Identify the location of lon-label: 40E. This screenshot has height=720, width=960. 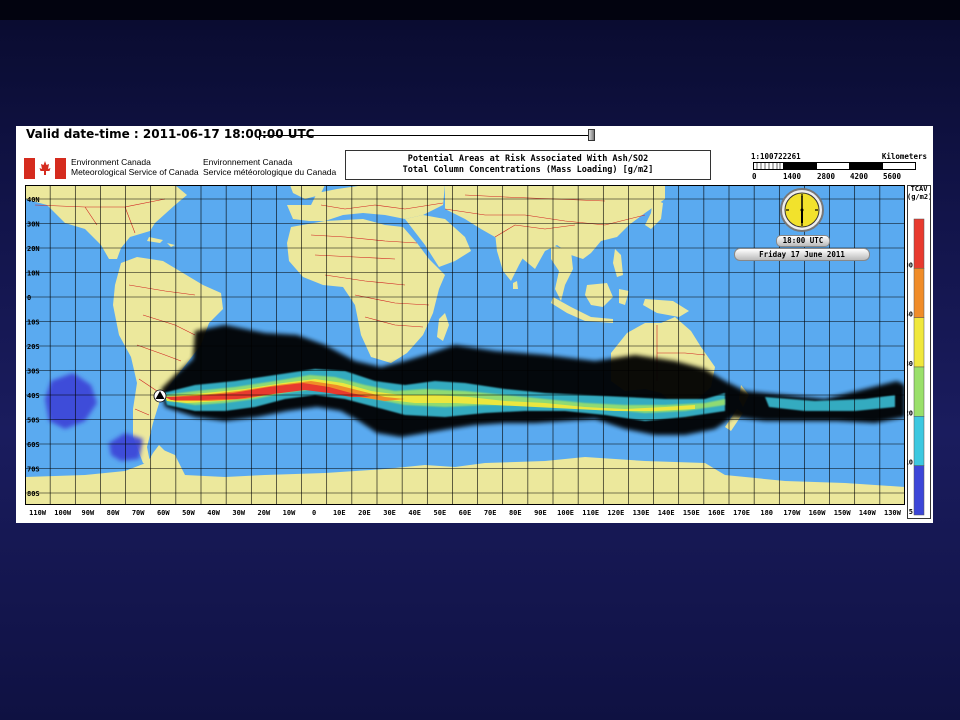
(414, 513).